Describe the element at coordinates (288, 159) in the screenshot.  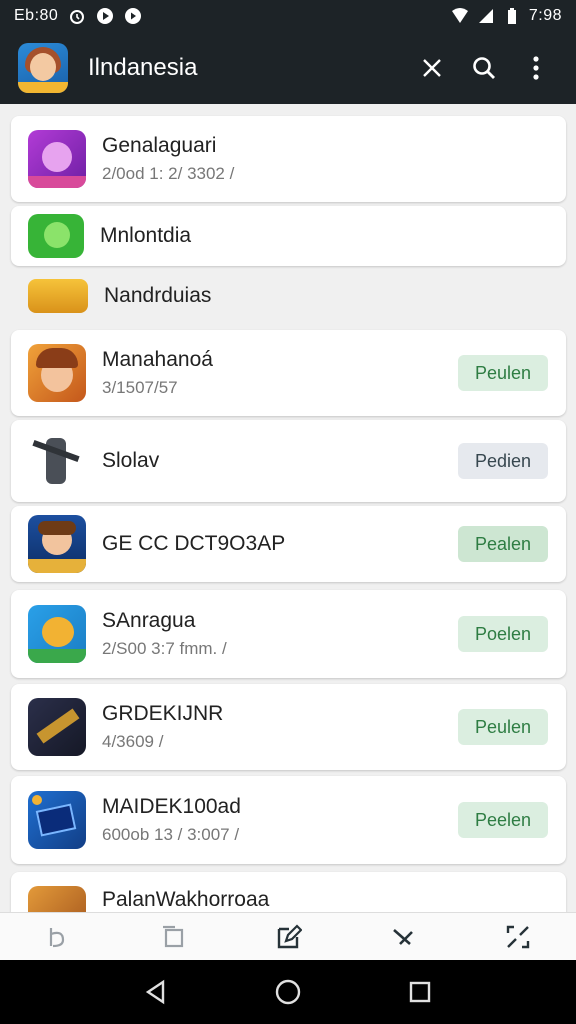
I see `list-item: Genalaguari 2/0od 1: 2/ 3302 /` at that location.